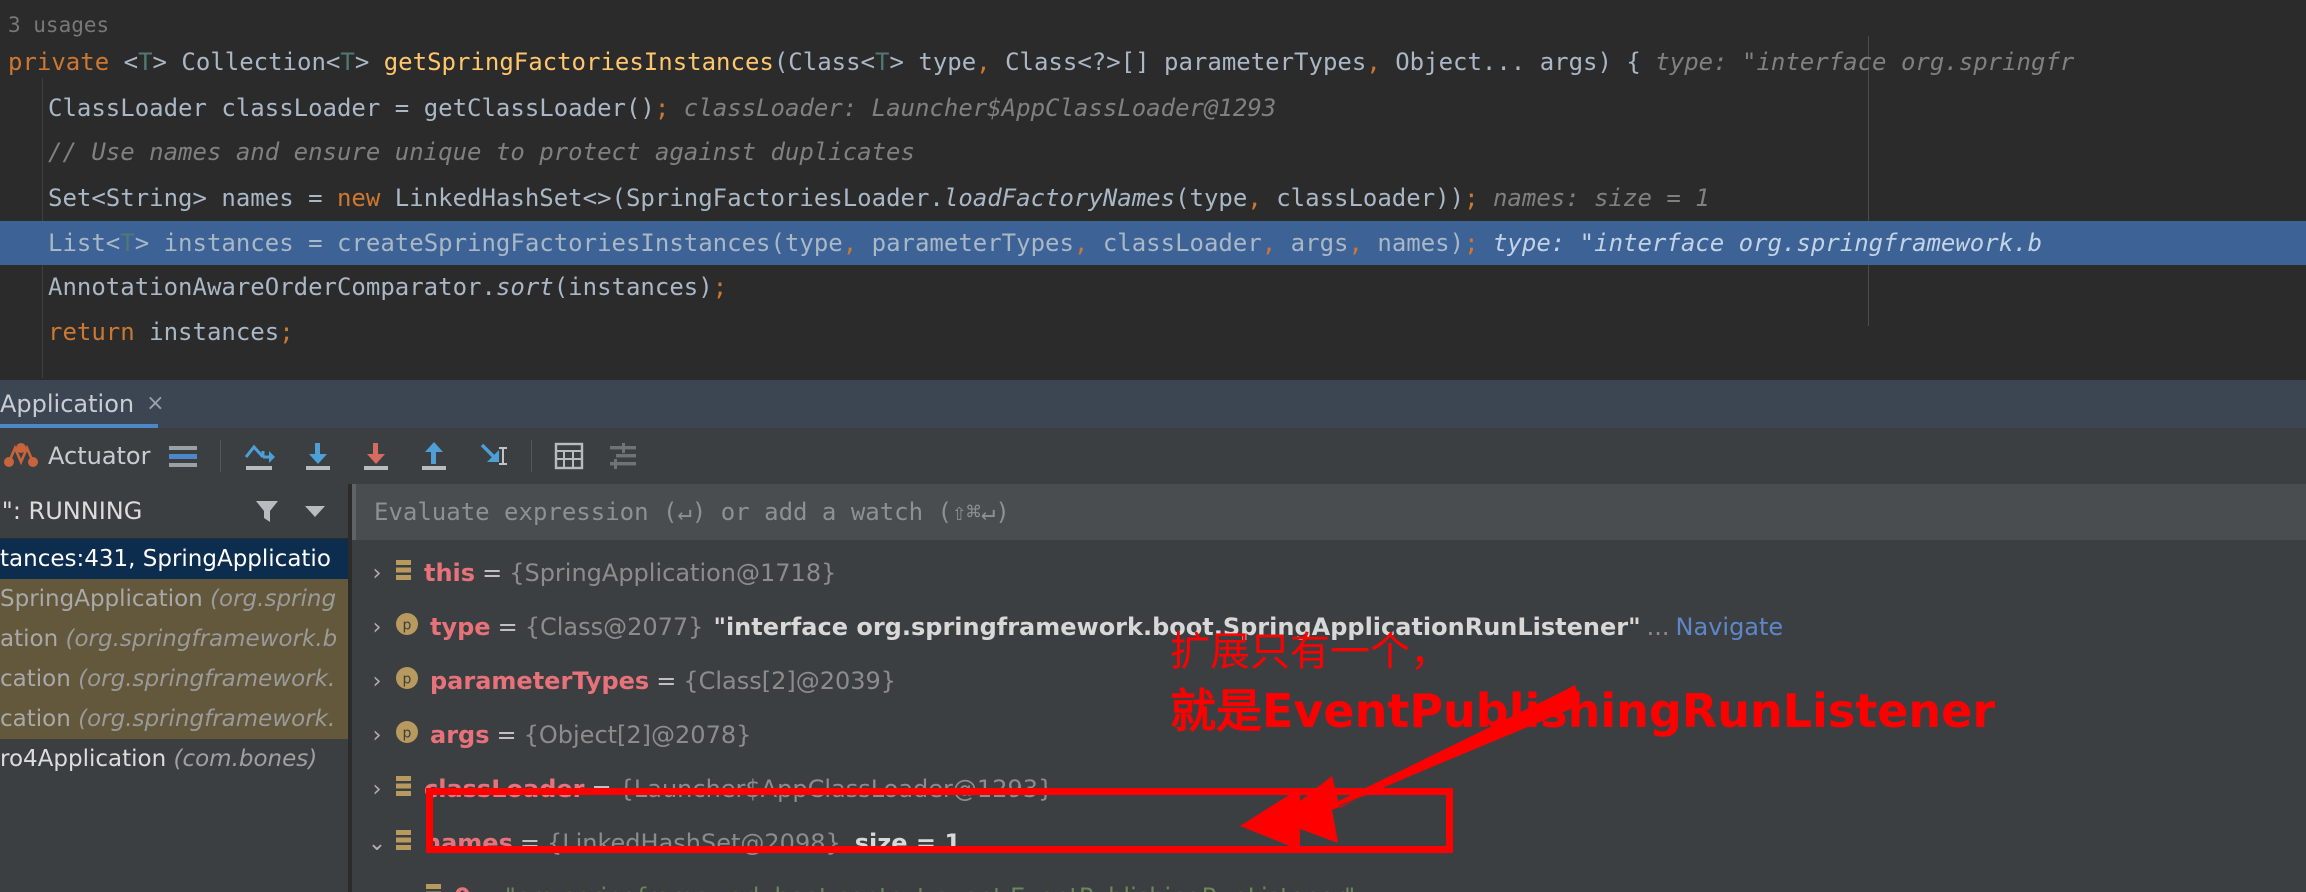 Image resolution: width=2306 pixels, height=892 pixels. What do you see at coordinates (221, 456) in the screenshot?
I see `toolbar-separator` at bounding box center [221, 456].